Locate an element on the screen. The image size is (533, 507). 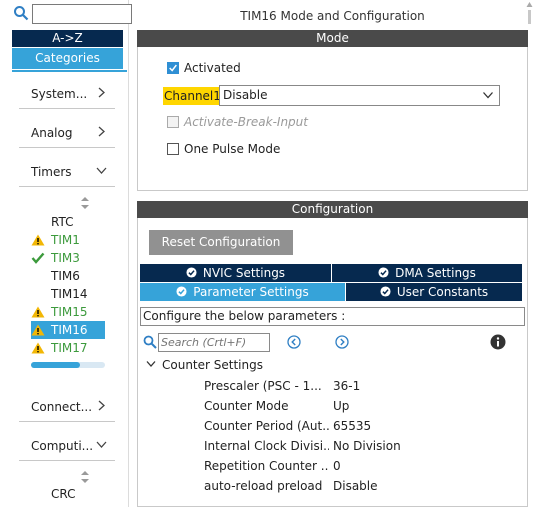
prev-icon is located at coordinates (294, 342).